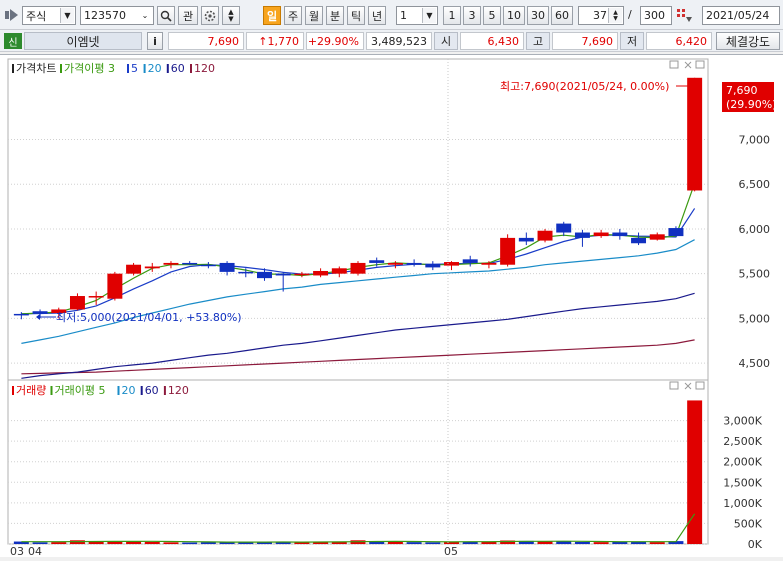 This screenshot has width=783, height=561. Describe the element at coordinates (751, 104) in the screenshot. I see `current-price-tag-percent: (29.90%)` at that location.